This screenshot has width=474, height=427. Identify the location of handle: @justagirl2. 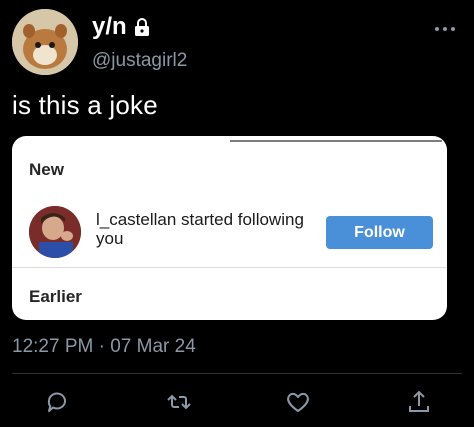
(139, 61).